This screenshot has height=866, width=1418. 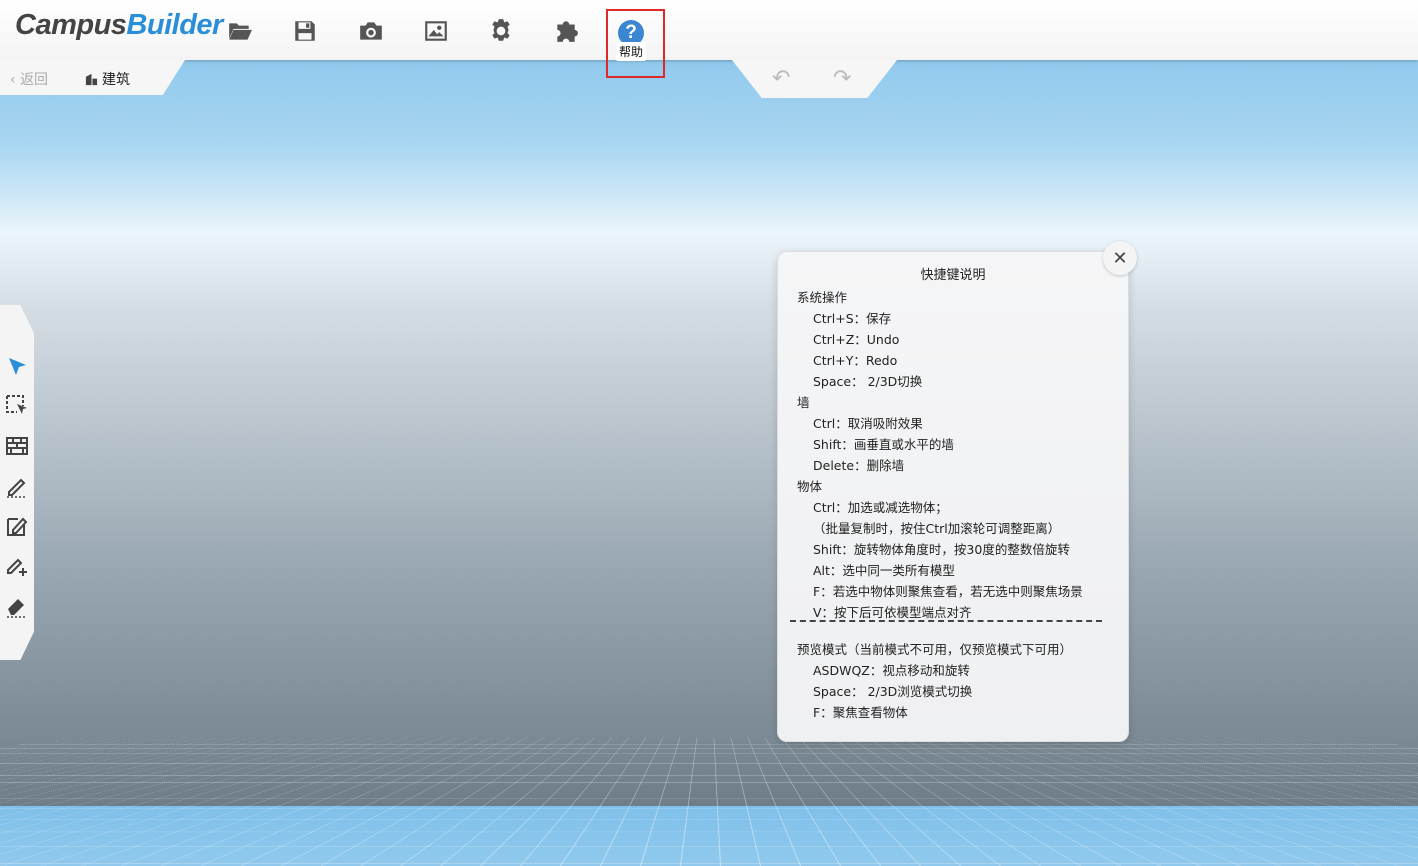 I want to click on shortcut-line: F：聚焦查看物体, so click(x=860, y=712).